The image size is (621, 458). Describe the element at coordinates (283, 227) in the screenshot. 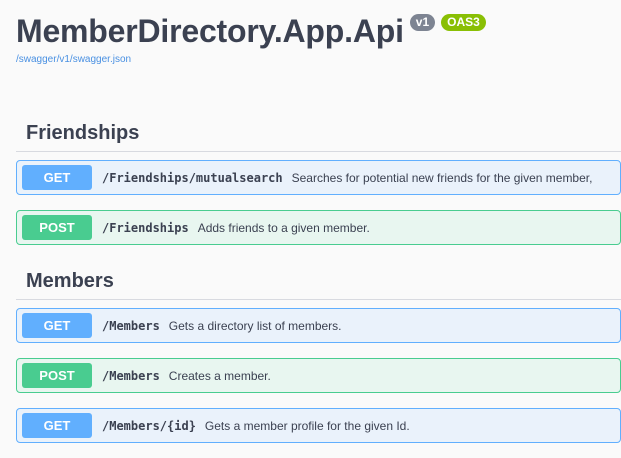

I see `operation-summary: Adds friends to a given member.` at that location.